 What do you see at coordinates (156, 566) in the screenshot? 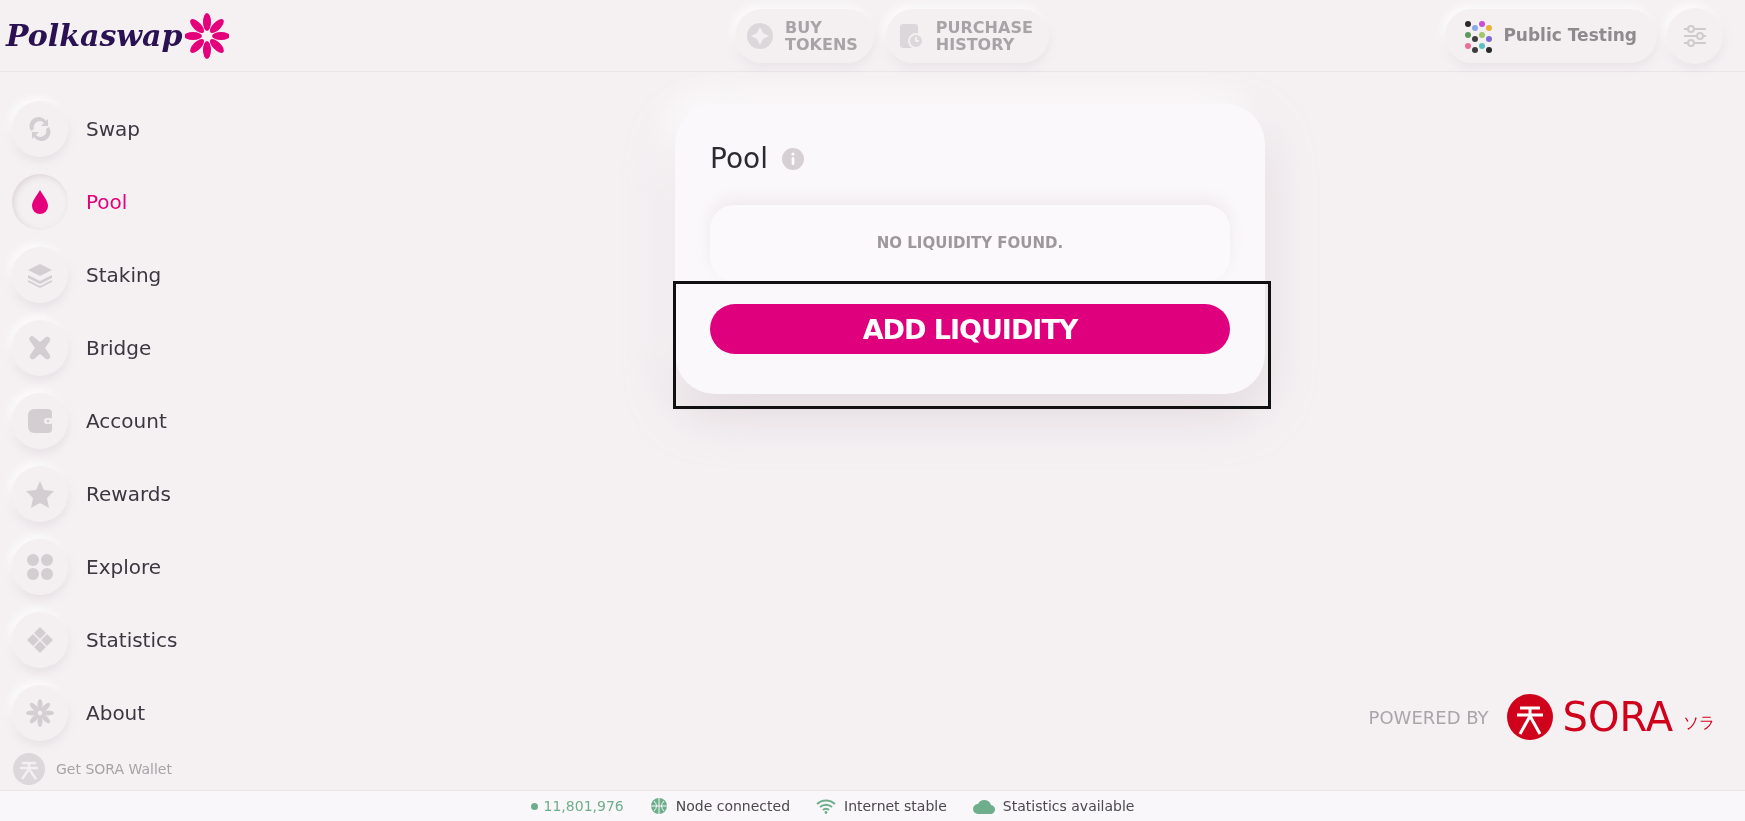
I see `sidebar-item: Explore` at bounding box center [156, 566].